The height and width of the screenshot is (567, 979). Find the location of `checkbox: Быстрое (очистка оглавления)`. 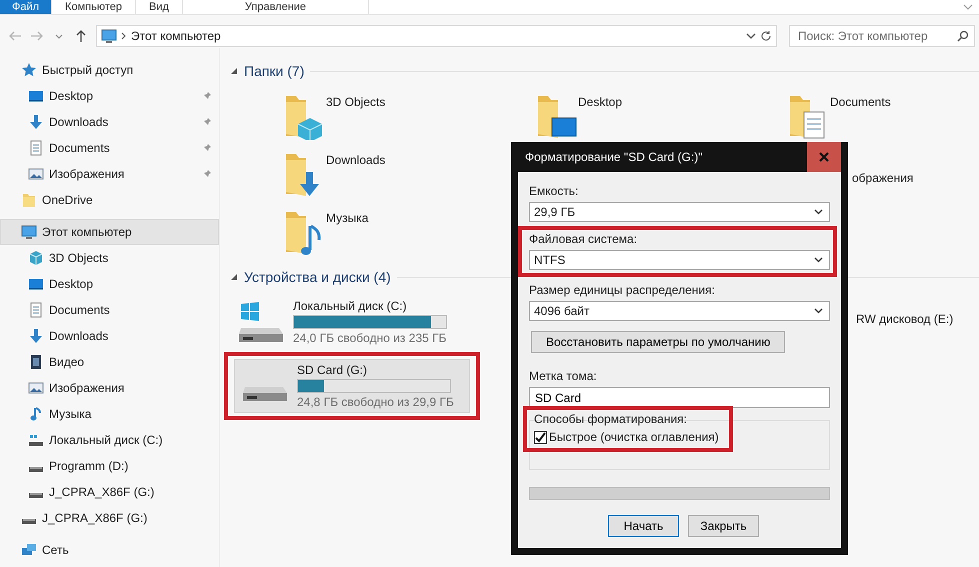

checkbox: Быстрое (очистка оглавления) is located at coordinates (626, 437).